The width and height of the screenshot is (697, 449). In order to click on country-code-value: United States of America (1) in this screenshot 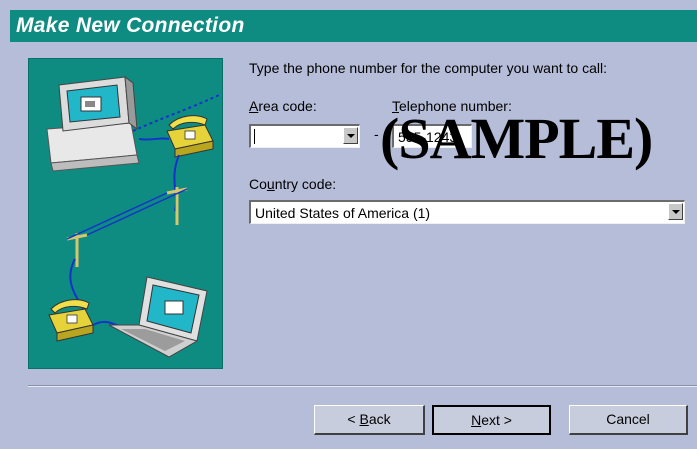, I will do `click(343, 213)`.